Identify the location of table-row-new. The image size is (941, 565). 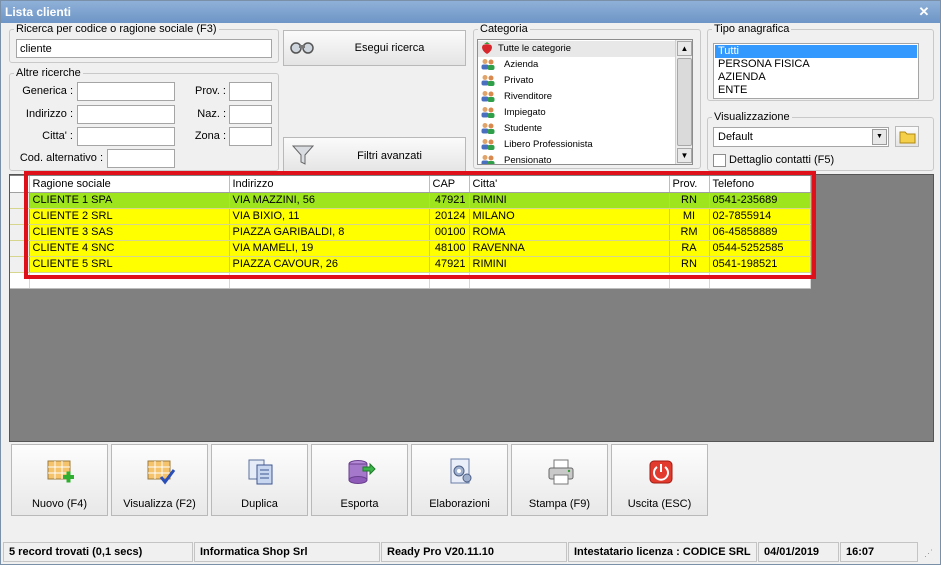
(410, 280).